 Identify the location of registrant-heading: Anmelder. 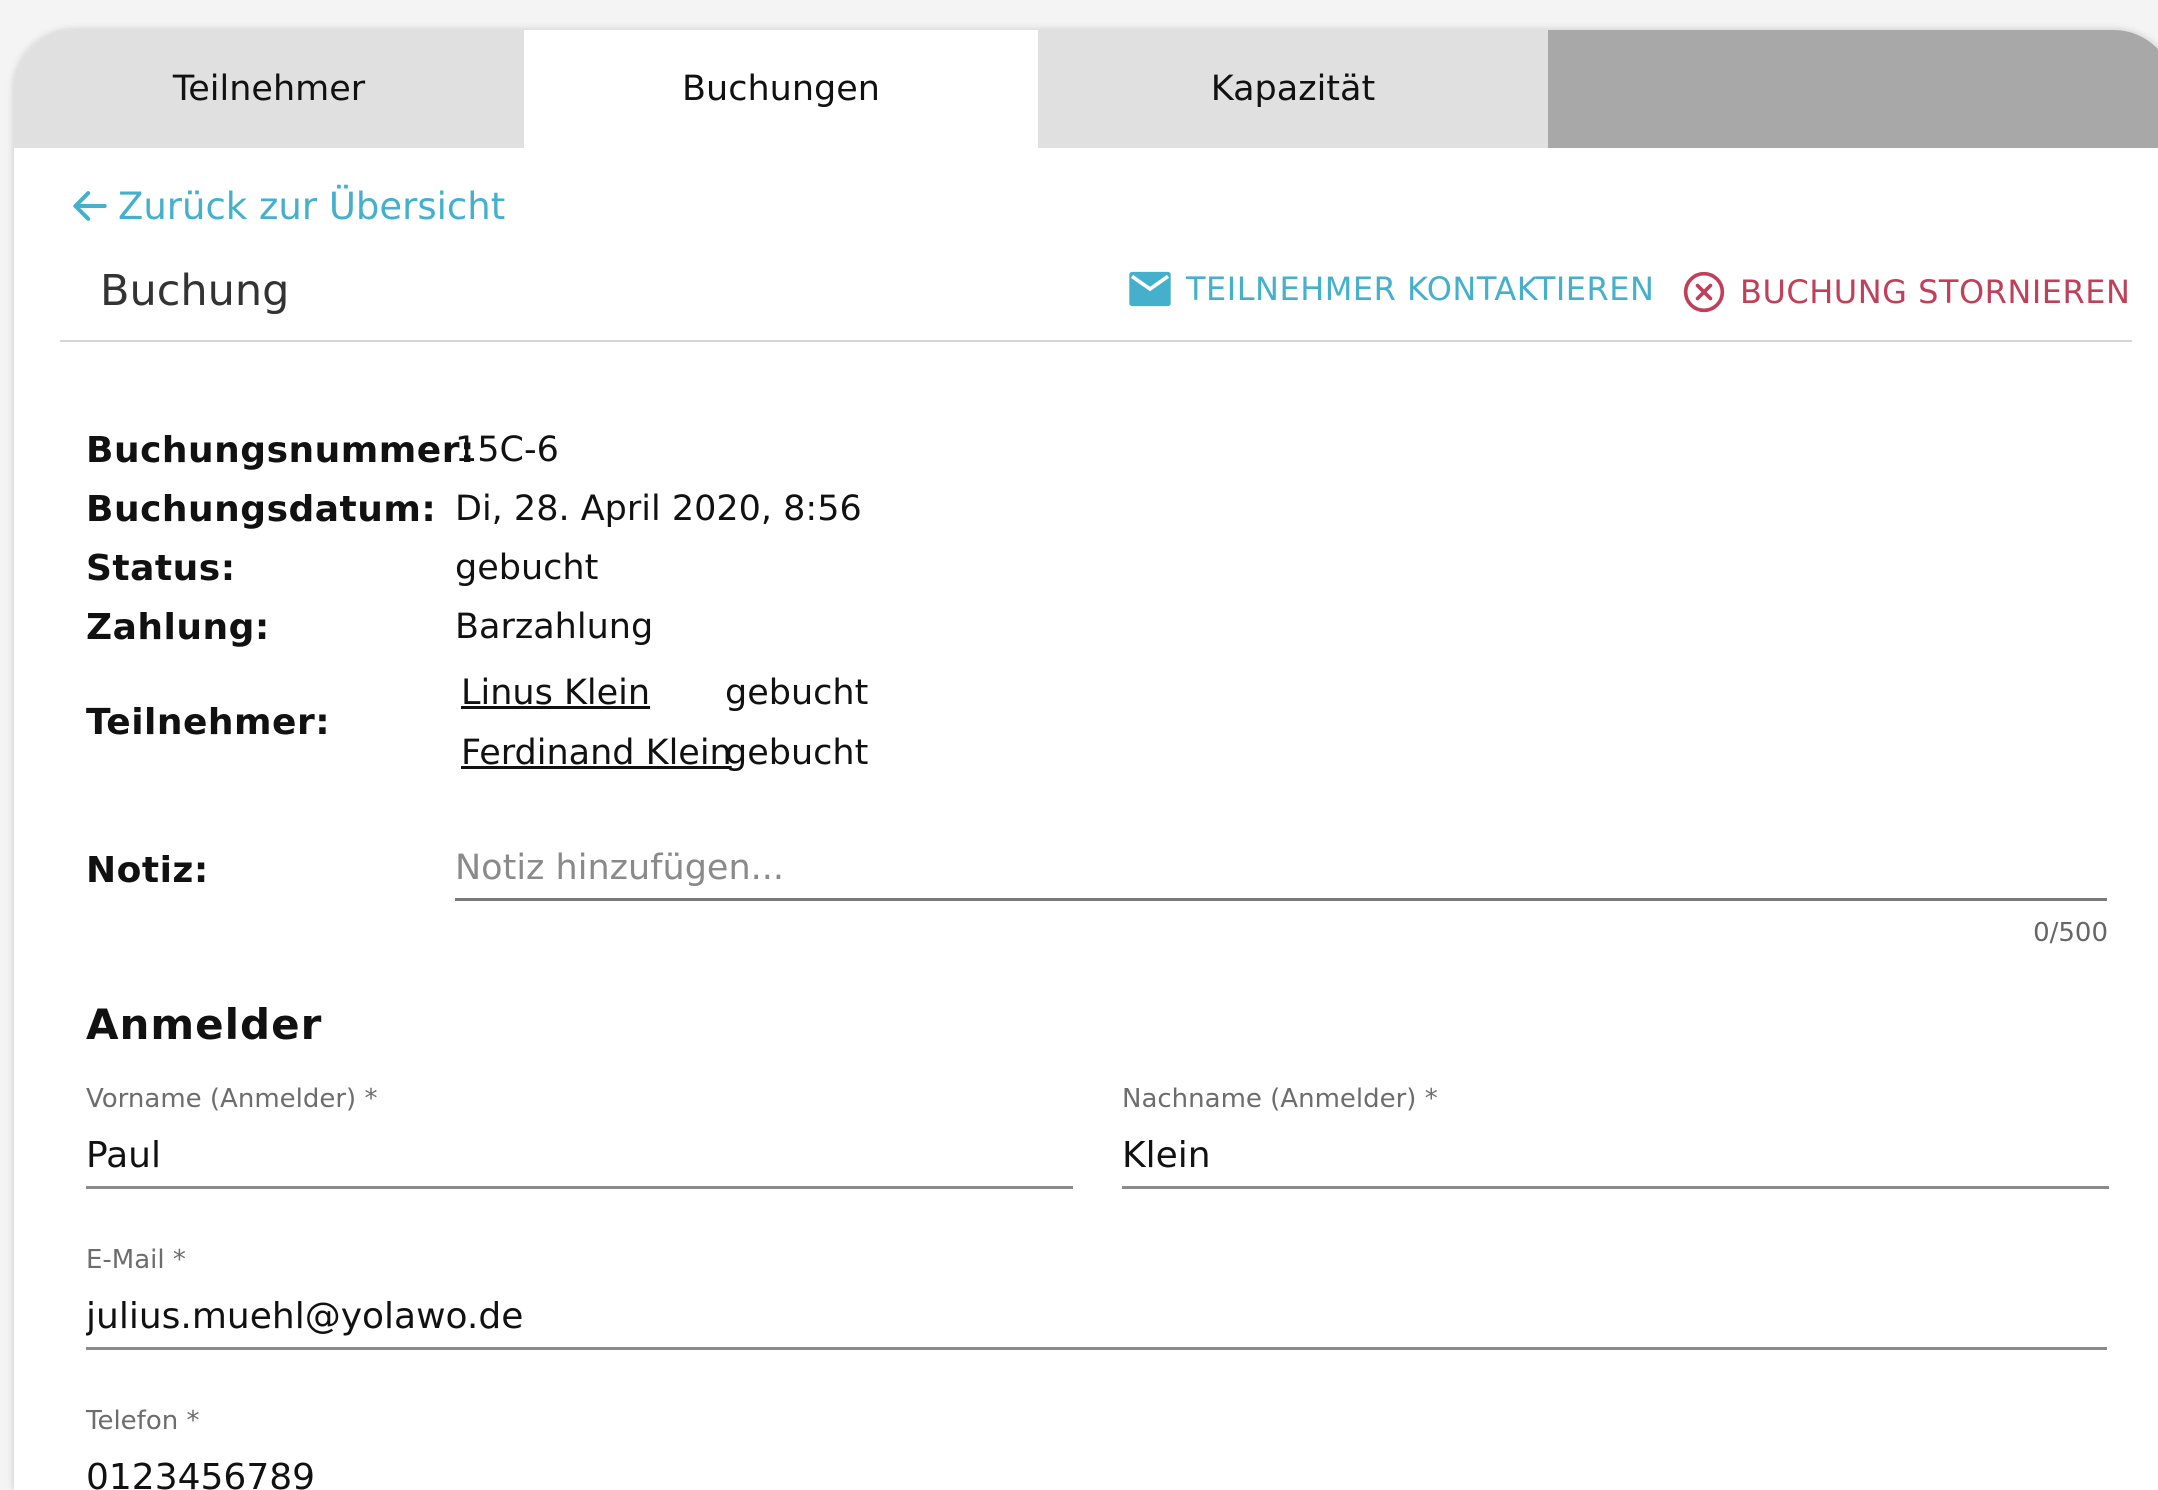
(204, 1024).